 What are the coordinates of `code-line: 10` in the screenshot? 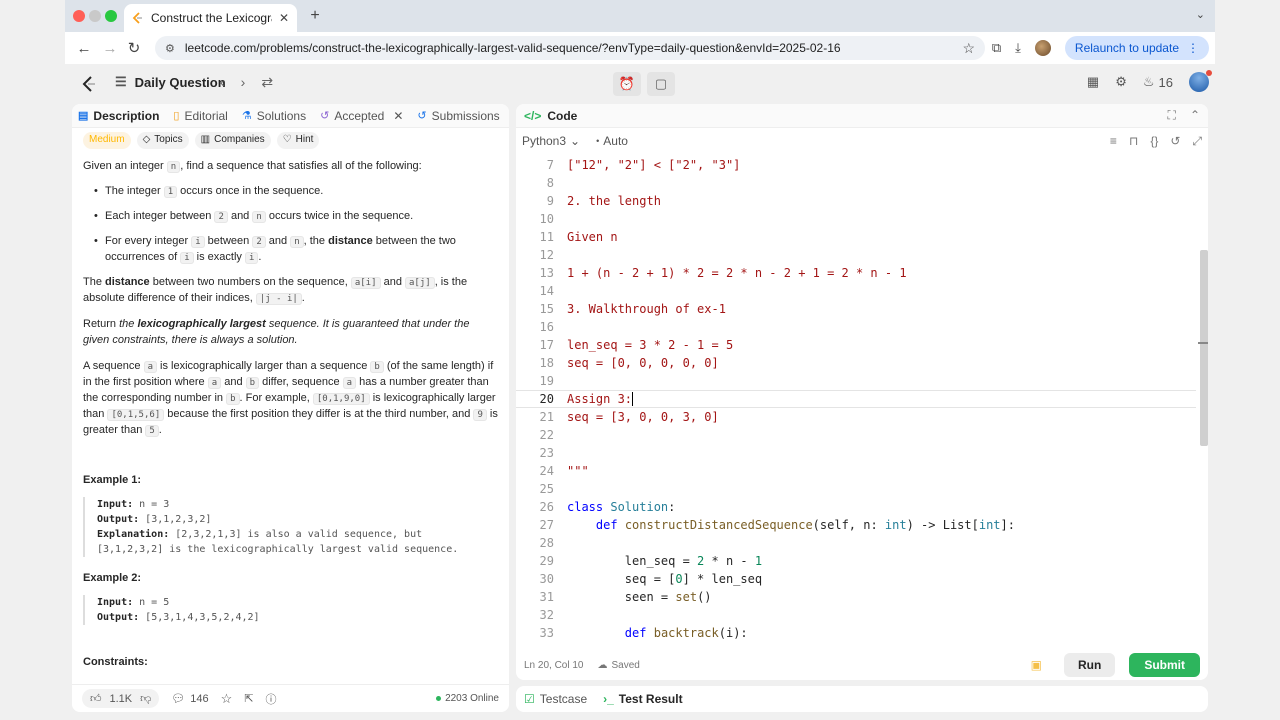 It's located at (856, 219).